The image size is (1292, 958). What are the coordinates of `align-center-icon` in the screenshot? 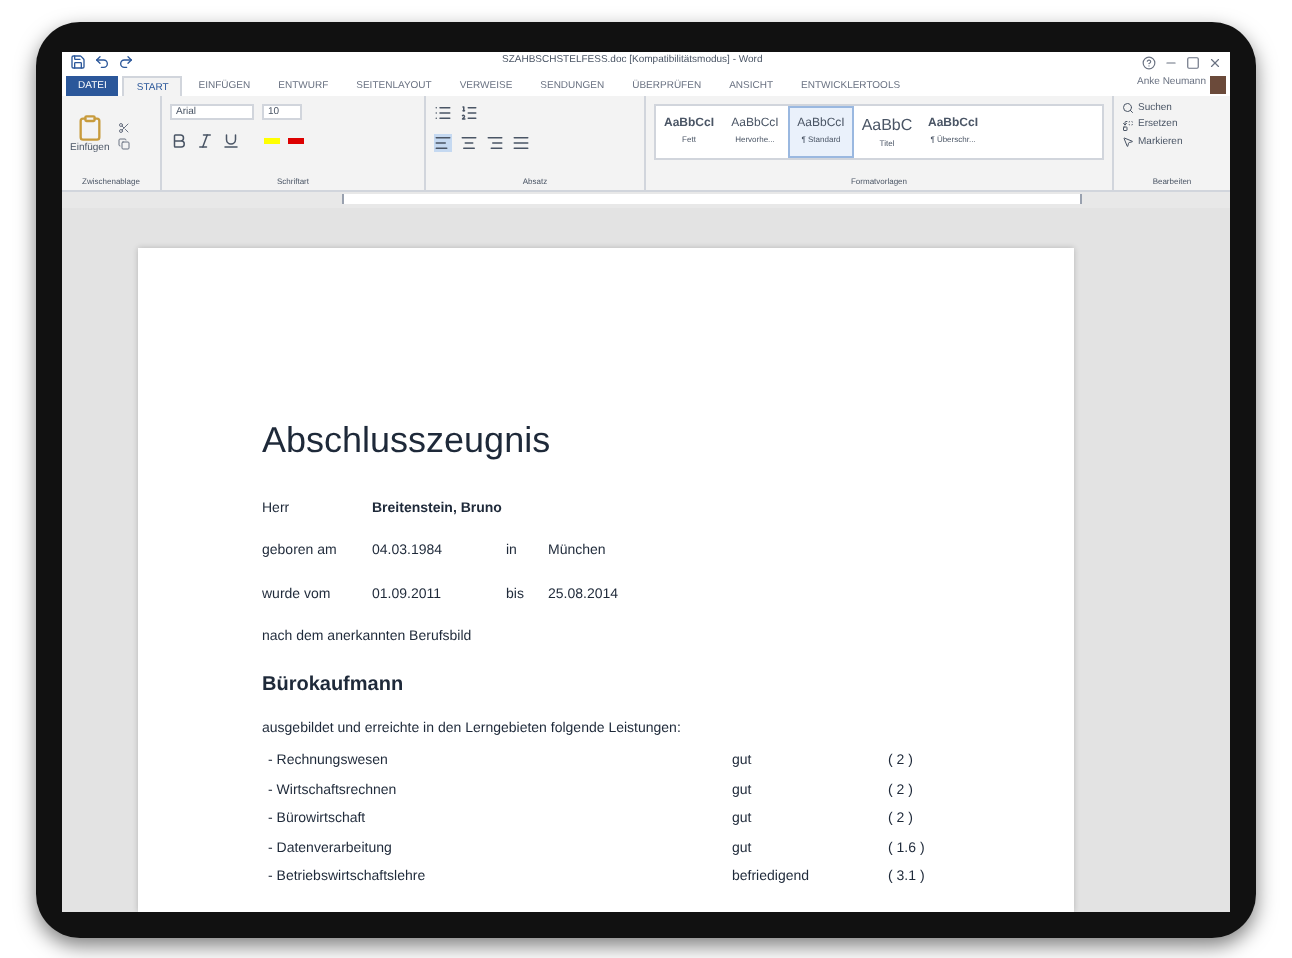 It's located at (469, 142).